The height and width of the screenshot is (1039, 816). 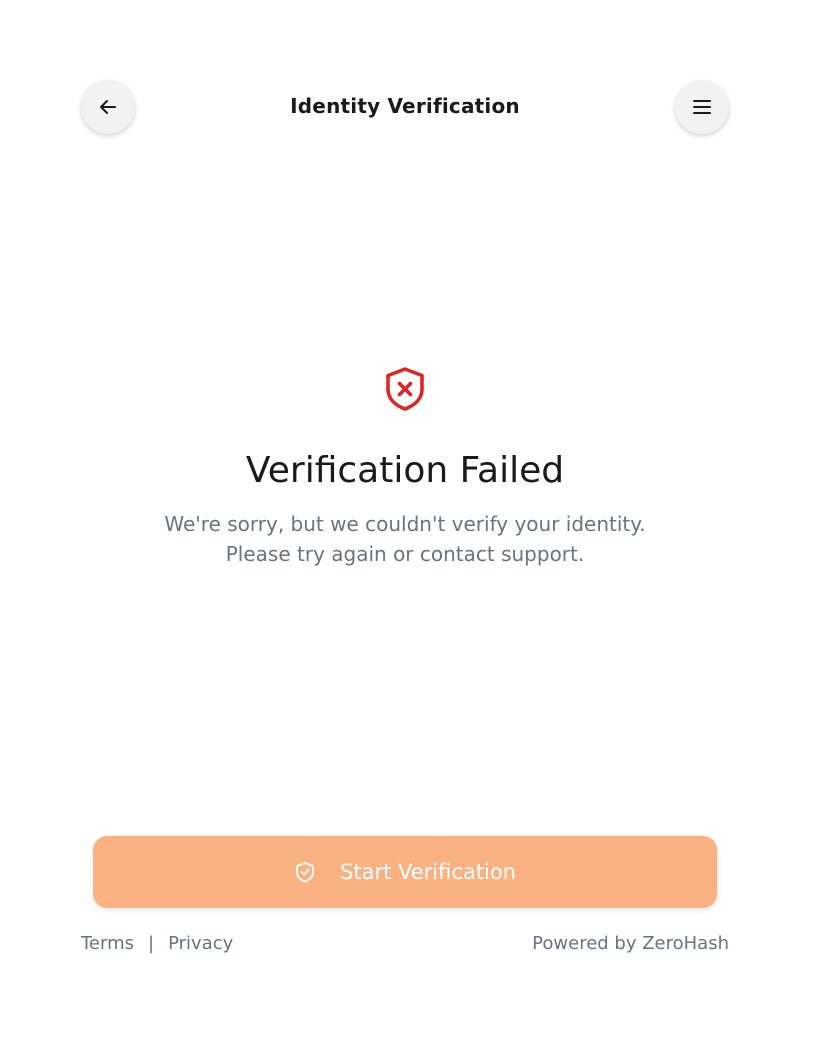 I want to click on start-verification-button: Start Verification, so click(x=405, y=872).